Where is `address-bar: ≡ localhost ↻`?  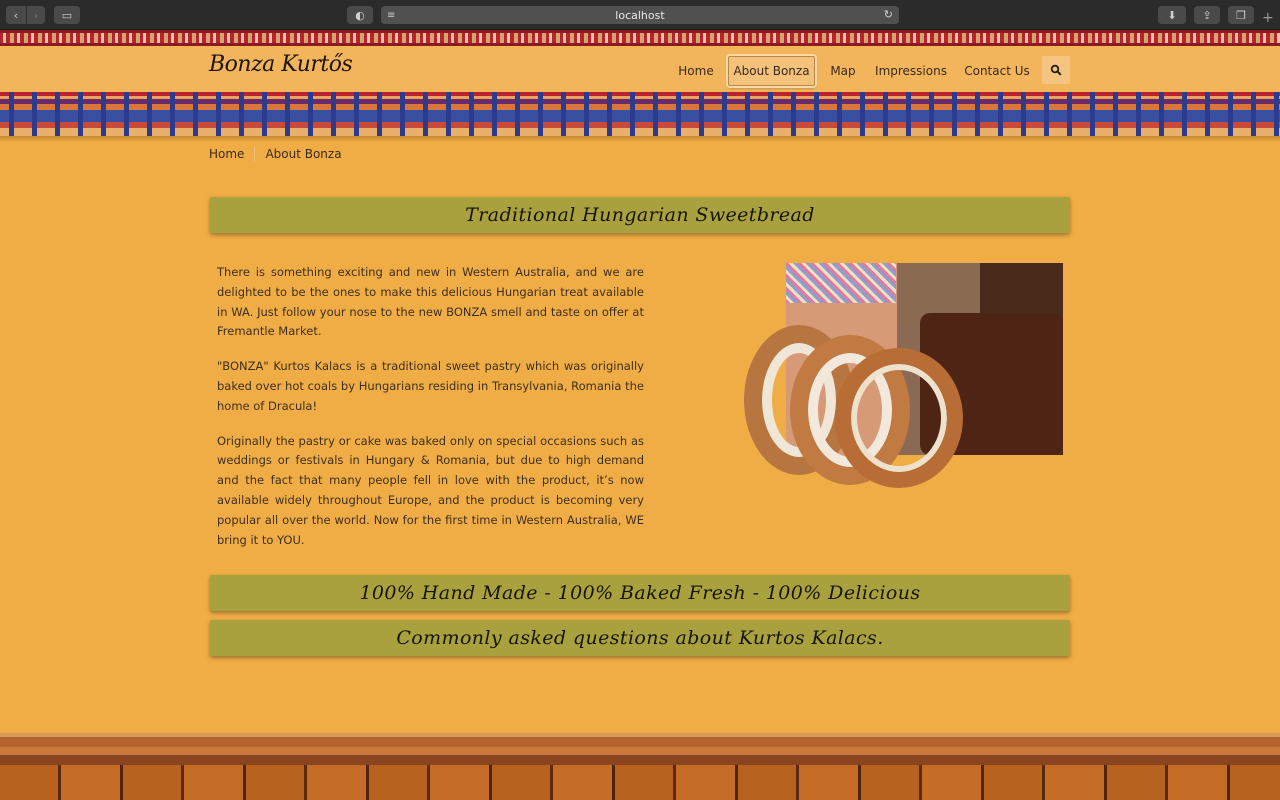 address-bar: ≡ localhost ↻ is located at coordinates (640, 15).